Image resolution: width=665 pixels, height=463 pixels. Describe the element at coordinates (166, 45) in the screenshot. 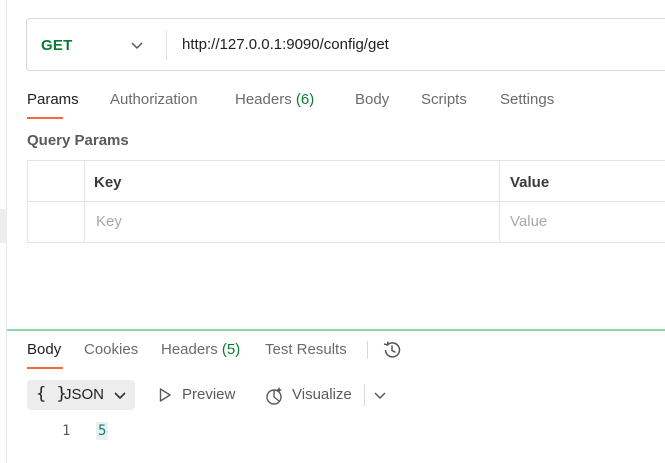

I see `url-separator` at that location.